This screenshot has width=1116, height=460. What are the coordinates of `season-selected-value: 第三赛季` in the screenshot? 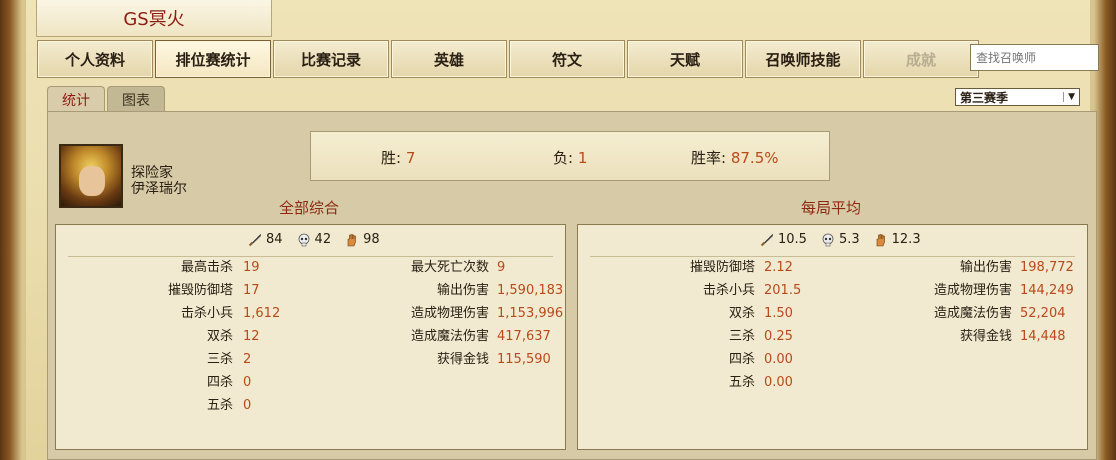 It's located at (984, 97).